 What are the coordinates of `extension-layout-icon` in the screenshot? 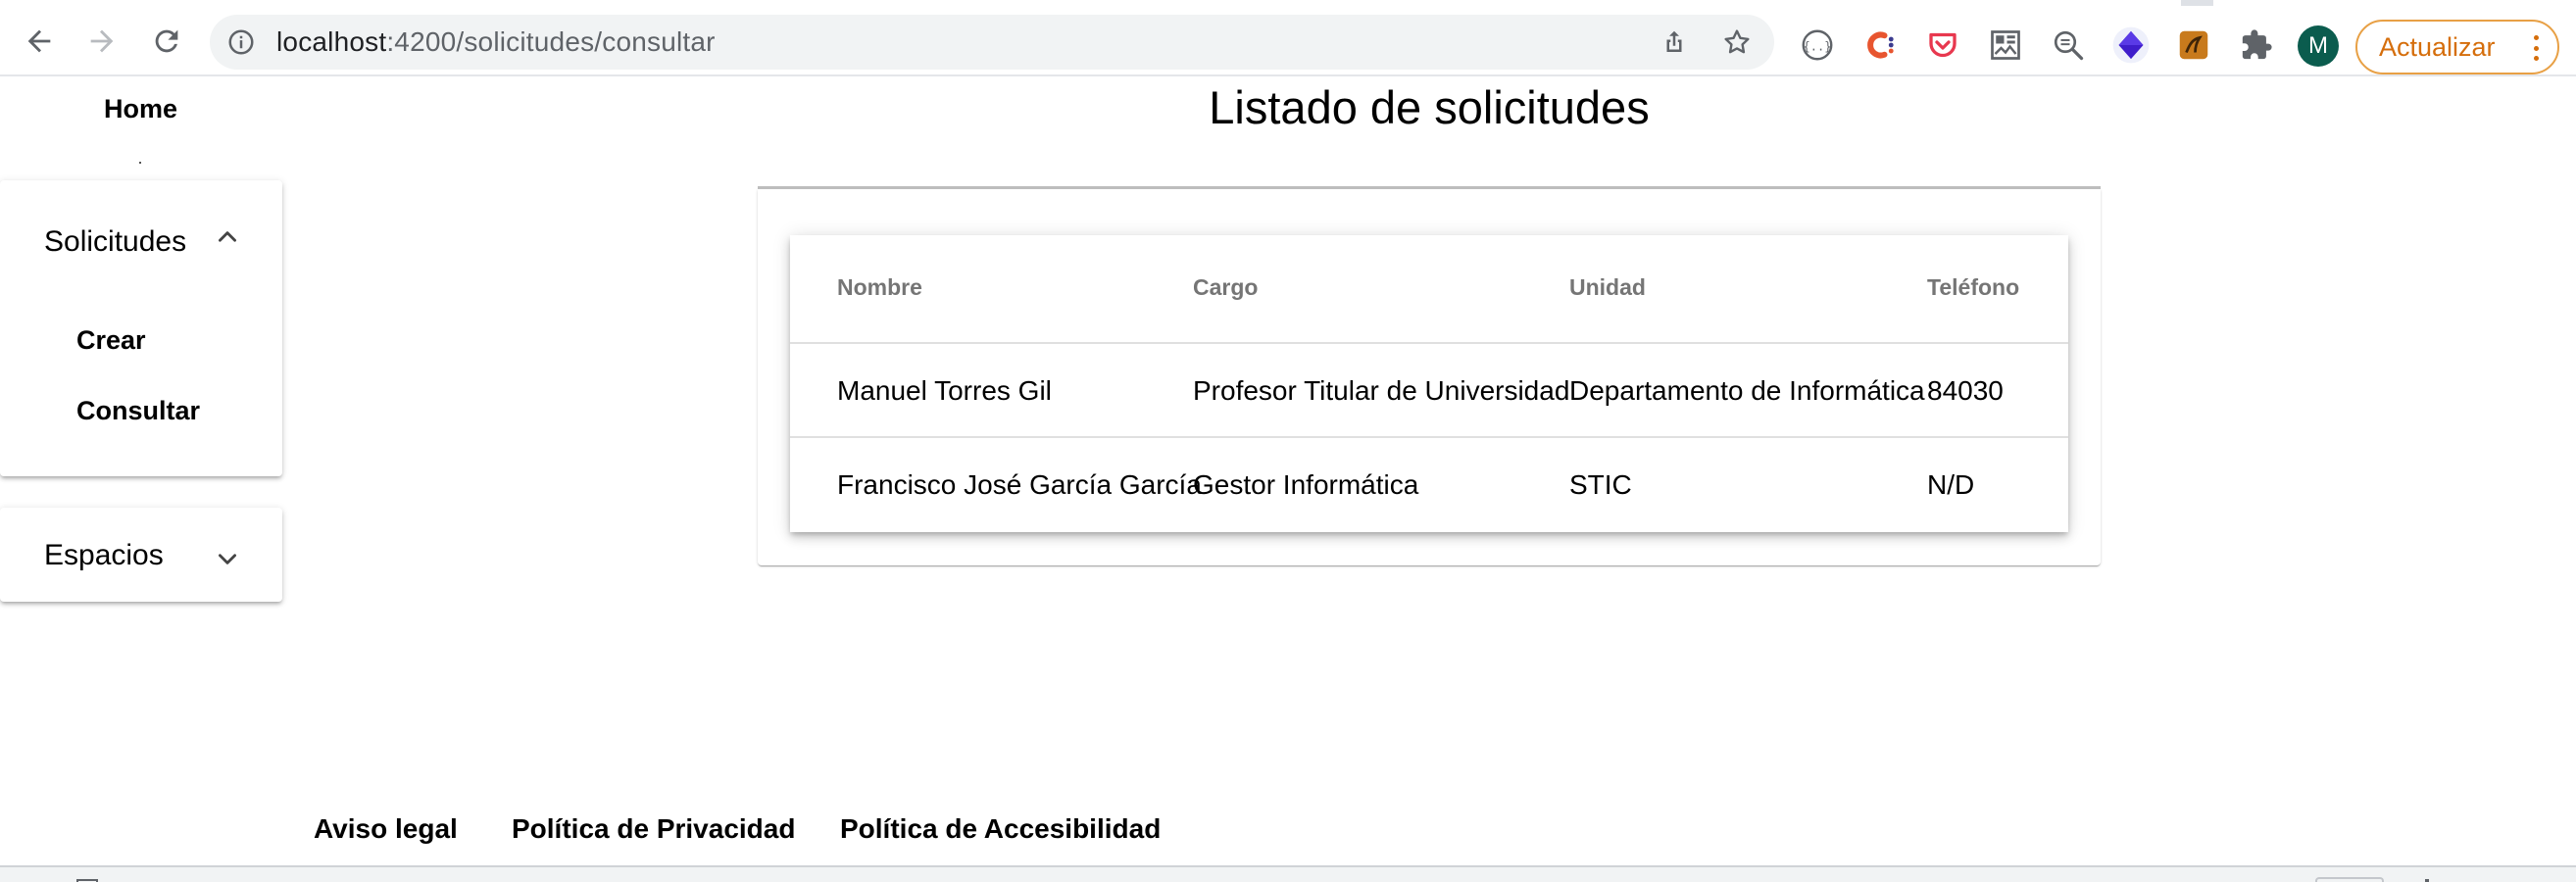 It's located at (2005, 45).